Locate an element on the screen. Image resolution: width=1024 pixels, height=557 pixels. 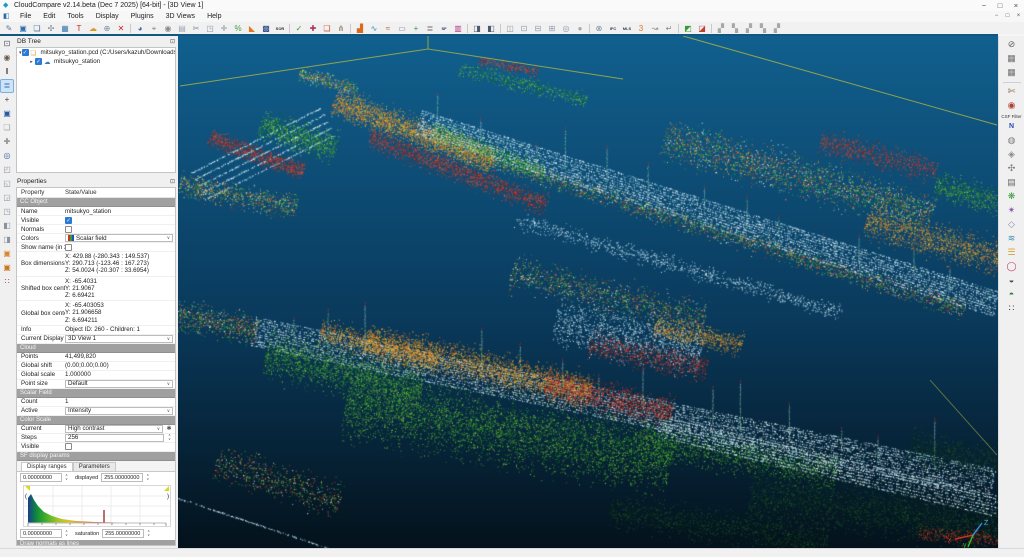
segment-icon: ✂ is located at coordinates (196, 28).